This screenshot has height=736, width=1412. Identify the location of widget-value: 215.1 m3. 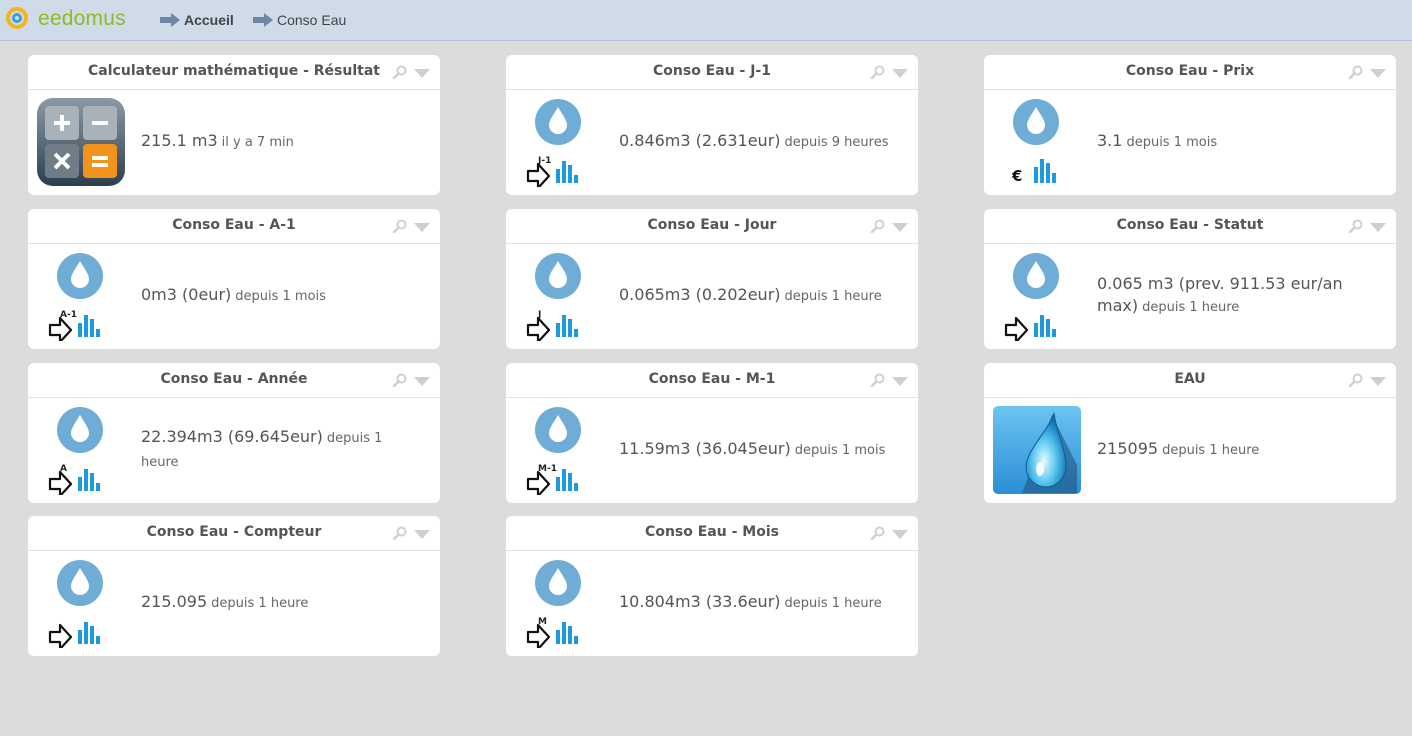
(179, 140).